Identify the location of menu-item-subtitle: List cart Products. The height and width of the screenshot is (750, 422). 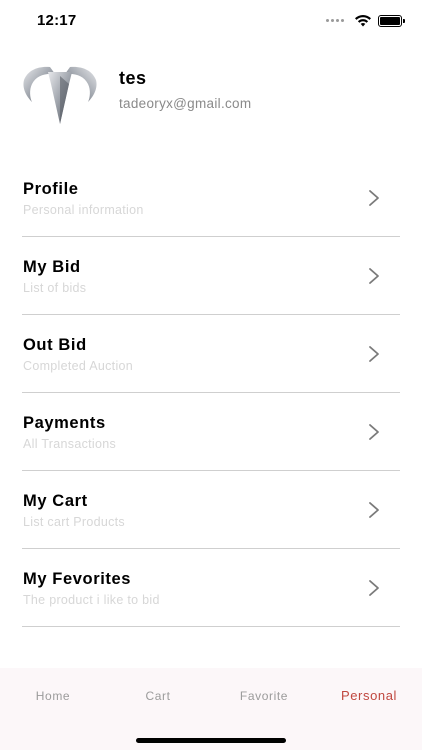
(74, 522).